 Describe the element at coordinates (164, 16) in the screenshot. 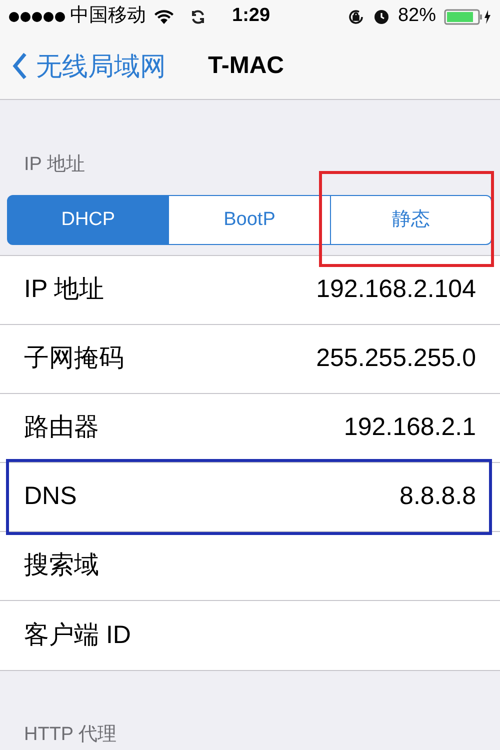

I see `wifi-icon` at that location.